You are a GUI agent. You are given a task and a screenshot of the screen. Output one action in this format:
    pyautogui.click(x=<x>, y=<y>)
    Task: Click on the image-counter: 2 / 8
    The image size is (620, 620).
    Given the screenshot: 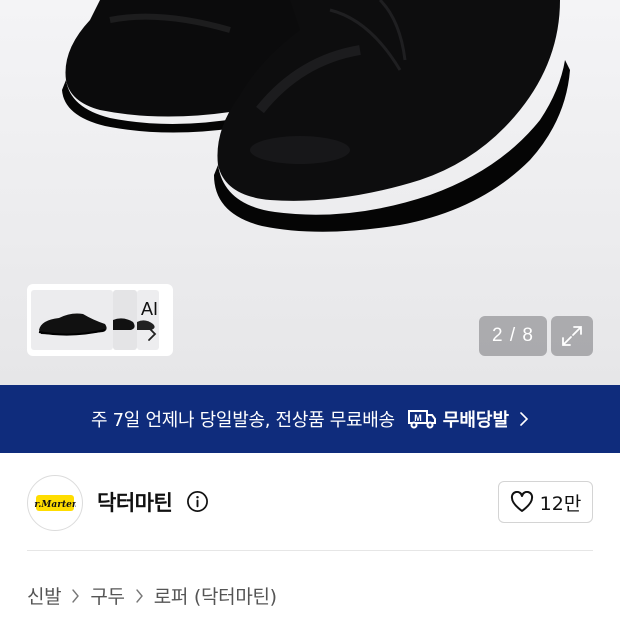 What is the action you would take?
    pyautogui.click(x=513, y=336)
    